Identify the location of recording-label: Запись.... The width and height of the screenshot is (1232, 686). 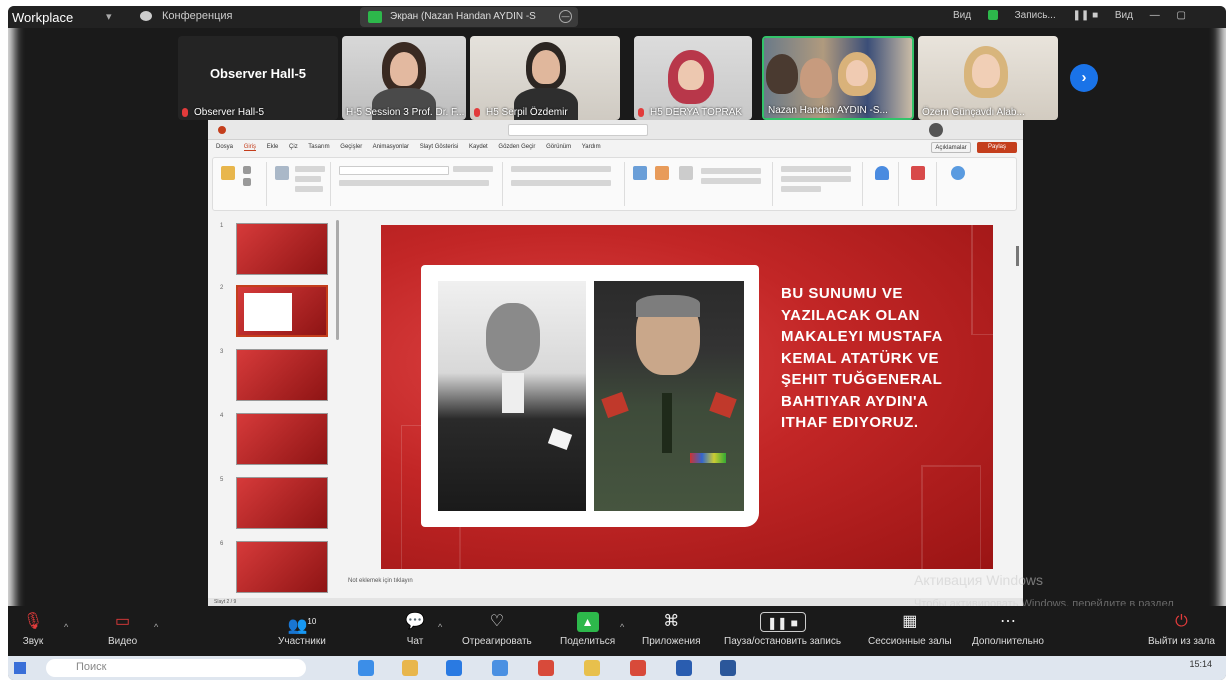
(1035, 15).